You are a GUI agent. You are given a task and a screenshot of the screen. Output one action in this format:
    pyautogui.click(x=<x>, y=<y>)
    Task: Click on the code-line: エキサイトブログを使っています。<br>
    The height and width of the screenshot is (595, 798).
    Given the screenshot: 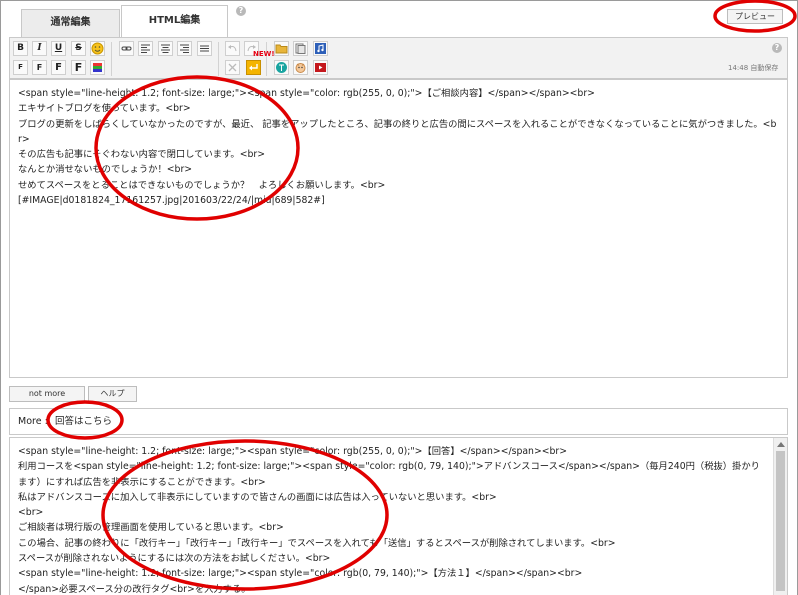 What is the action you would take?
    pyautogui.click(x=104, y=109)
    